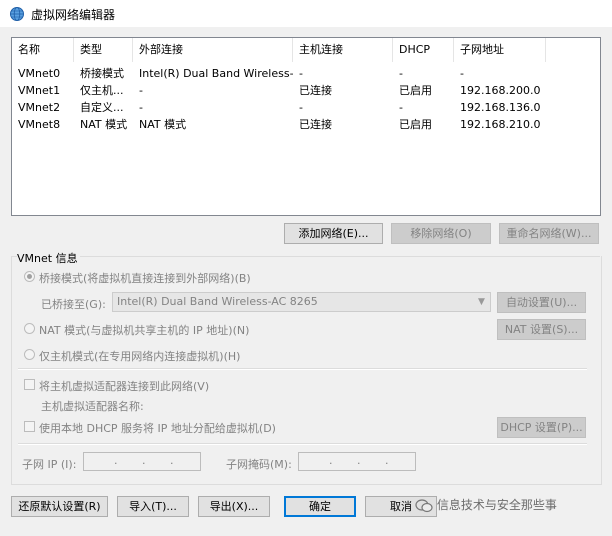 The width and height of the screenshot is (612, 536). I want to click on subnet-mask-input: . . ., so click(357, 461).